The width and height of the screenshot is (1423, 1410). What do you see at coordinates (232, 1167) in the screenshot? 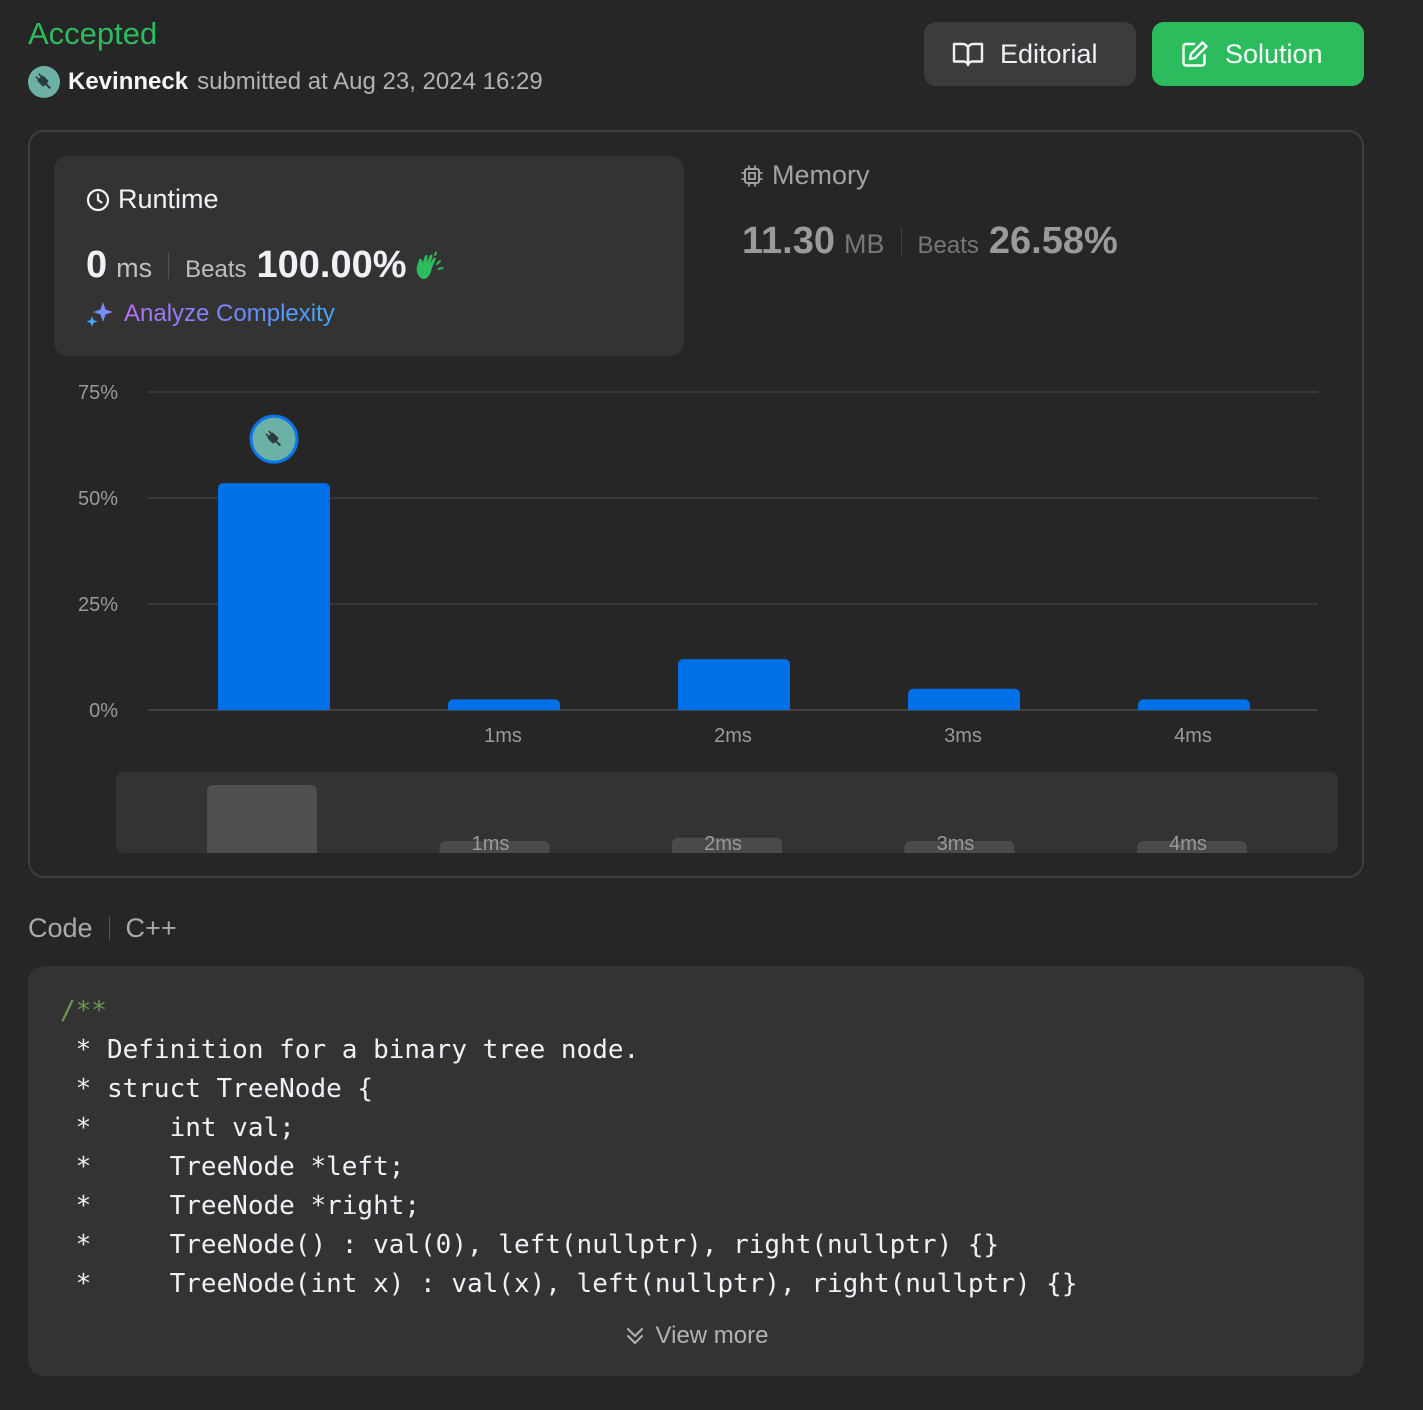
I see `code-line: * TreeNode *left;` at bounding box center [232, 1167].